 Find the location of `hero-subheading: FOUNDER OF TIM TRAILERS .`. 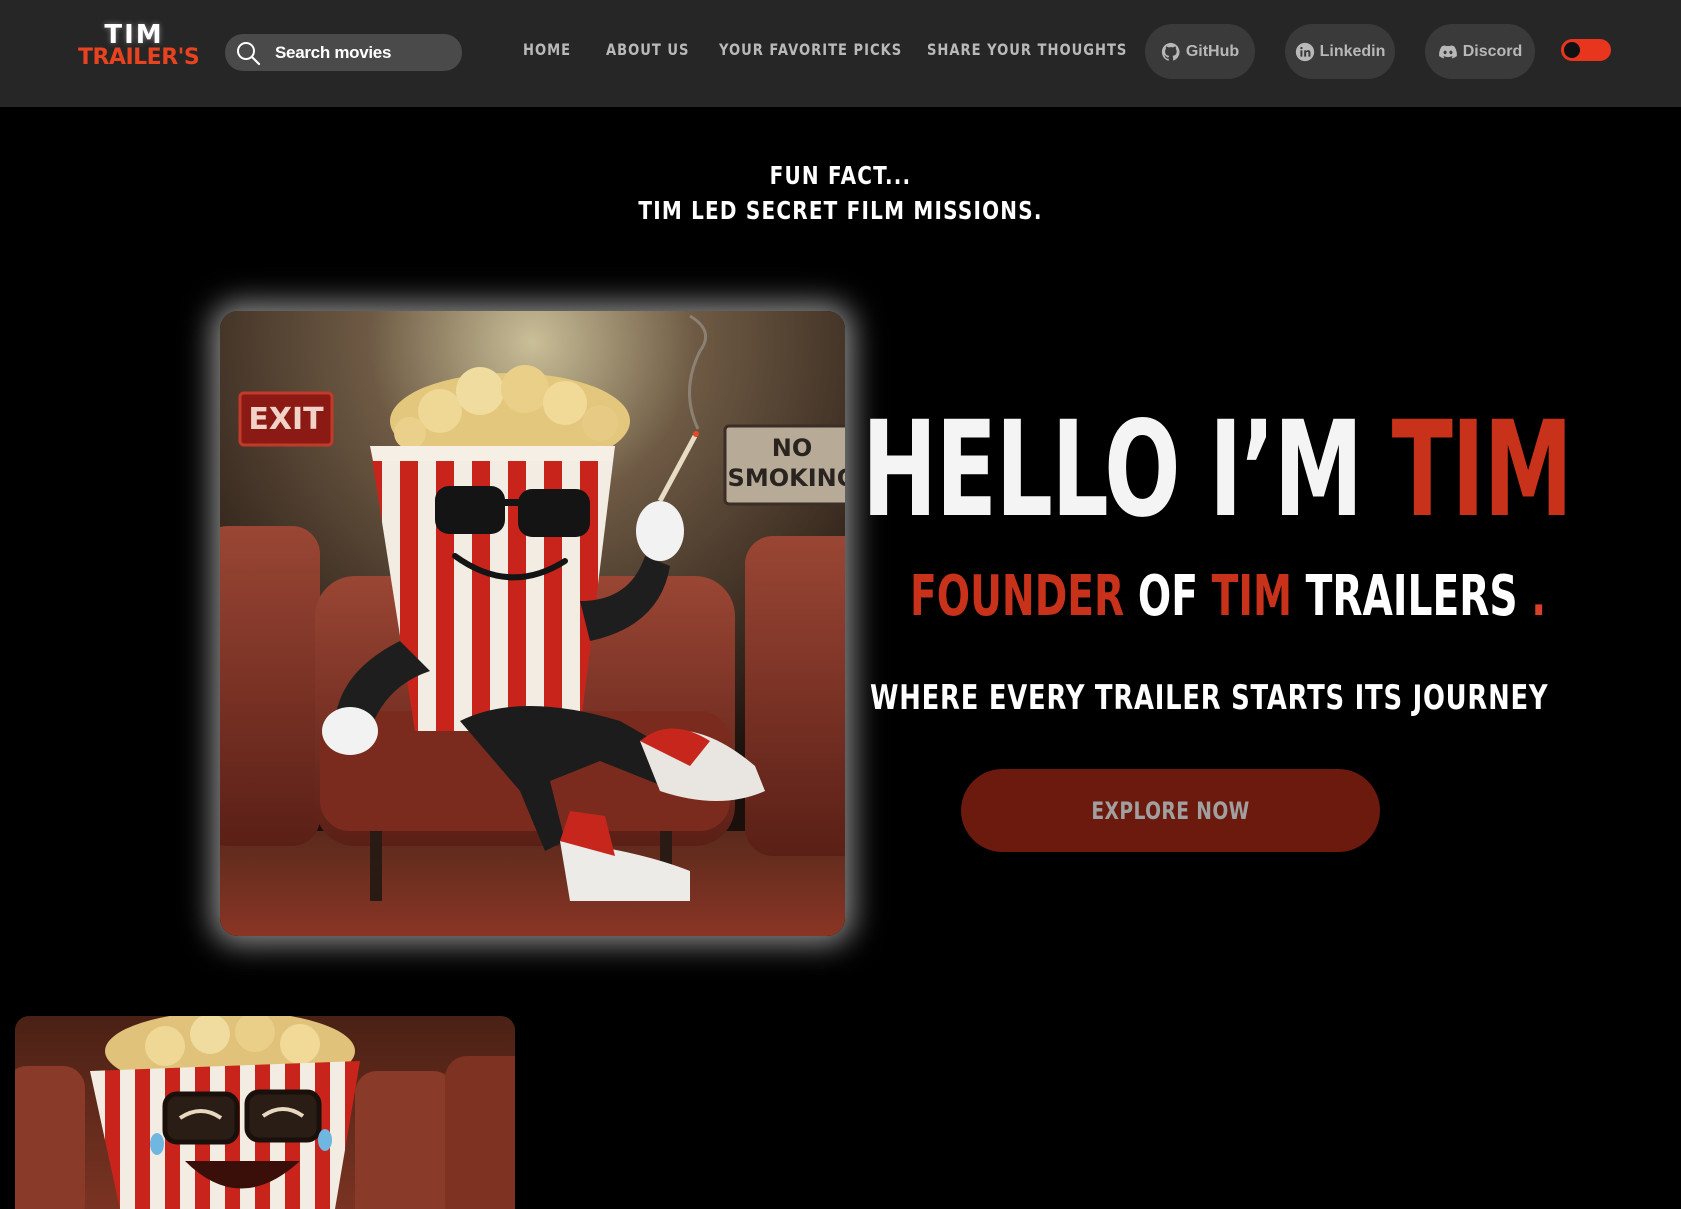

hero-subheading: FOUNDER OF TIM TRAILERS . is located at coordinates (1228, 597).